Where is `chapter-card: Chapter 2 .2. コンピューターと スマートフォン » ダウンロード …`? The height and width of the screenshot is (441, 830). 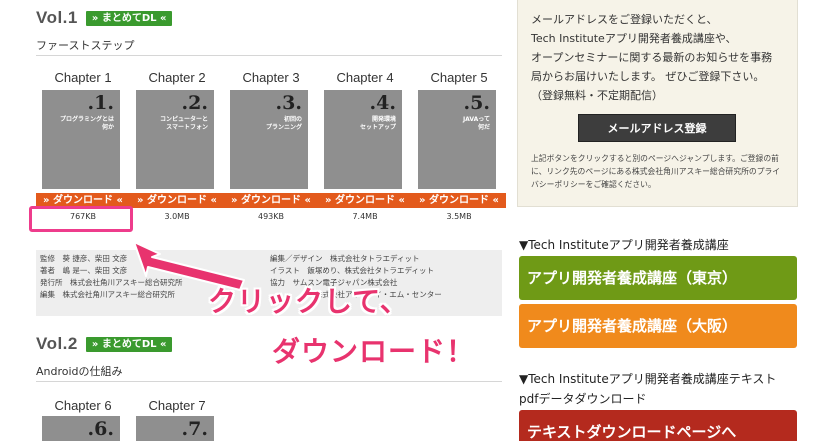
chapter-card: Chapter 2 .2. コンピューターと スマートフォン » ダウンロード … is located at coordinates (177, 145).